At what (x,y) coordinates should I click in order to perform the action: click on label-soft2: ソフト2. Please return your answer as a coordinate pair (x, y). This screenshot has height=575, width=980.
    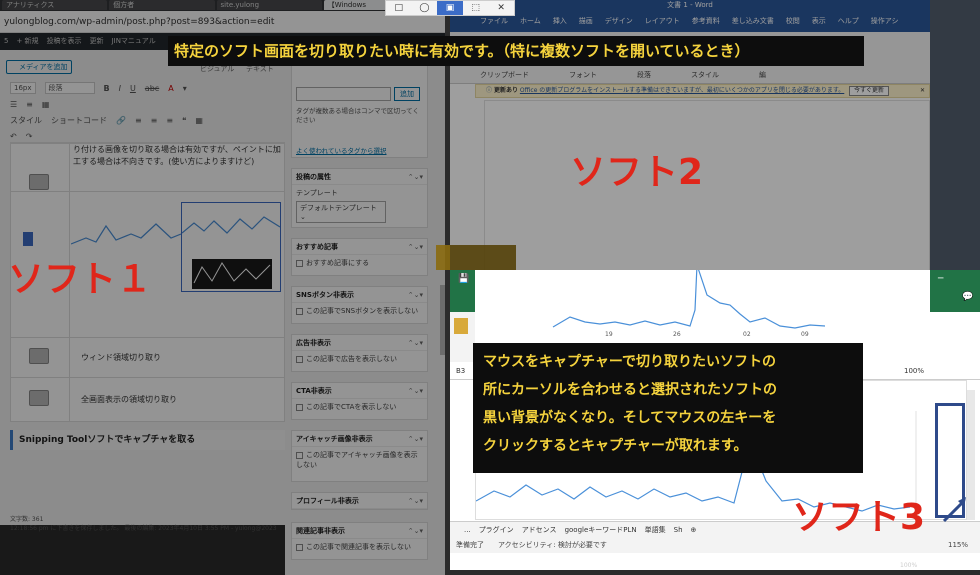
    Looking at the image, I should click on (637, 172).